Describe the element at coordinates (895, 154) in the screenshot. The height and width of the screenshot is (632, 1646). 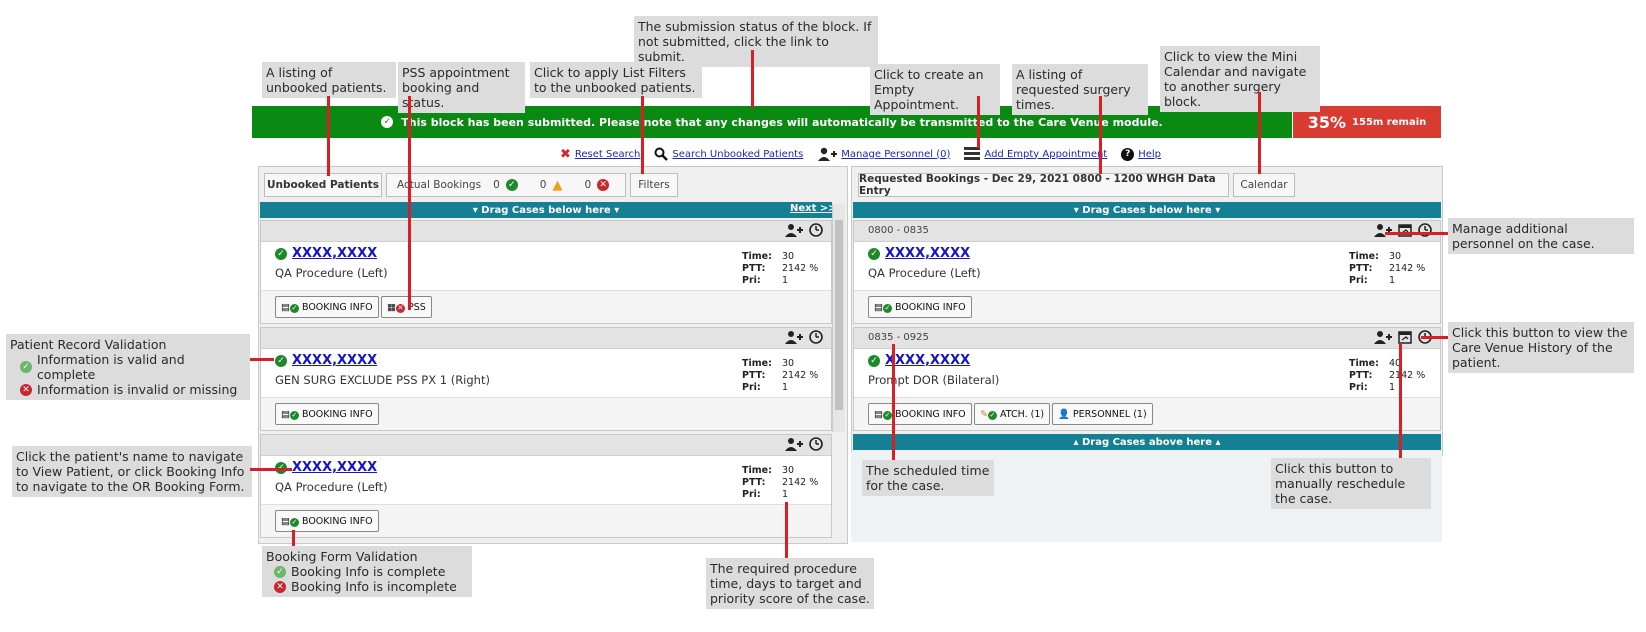
I see `manage-personnel-label: Manage Personnel (0)` at that location.